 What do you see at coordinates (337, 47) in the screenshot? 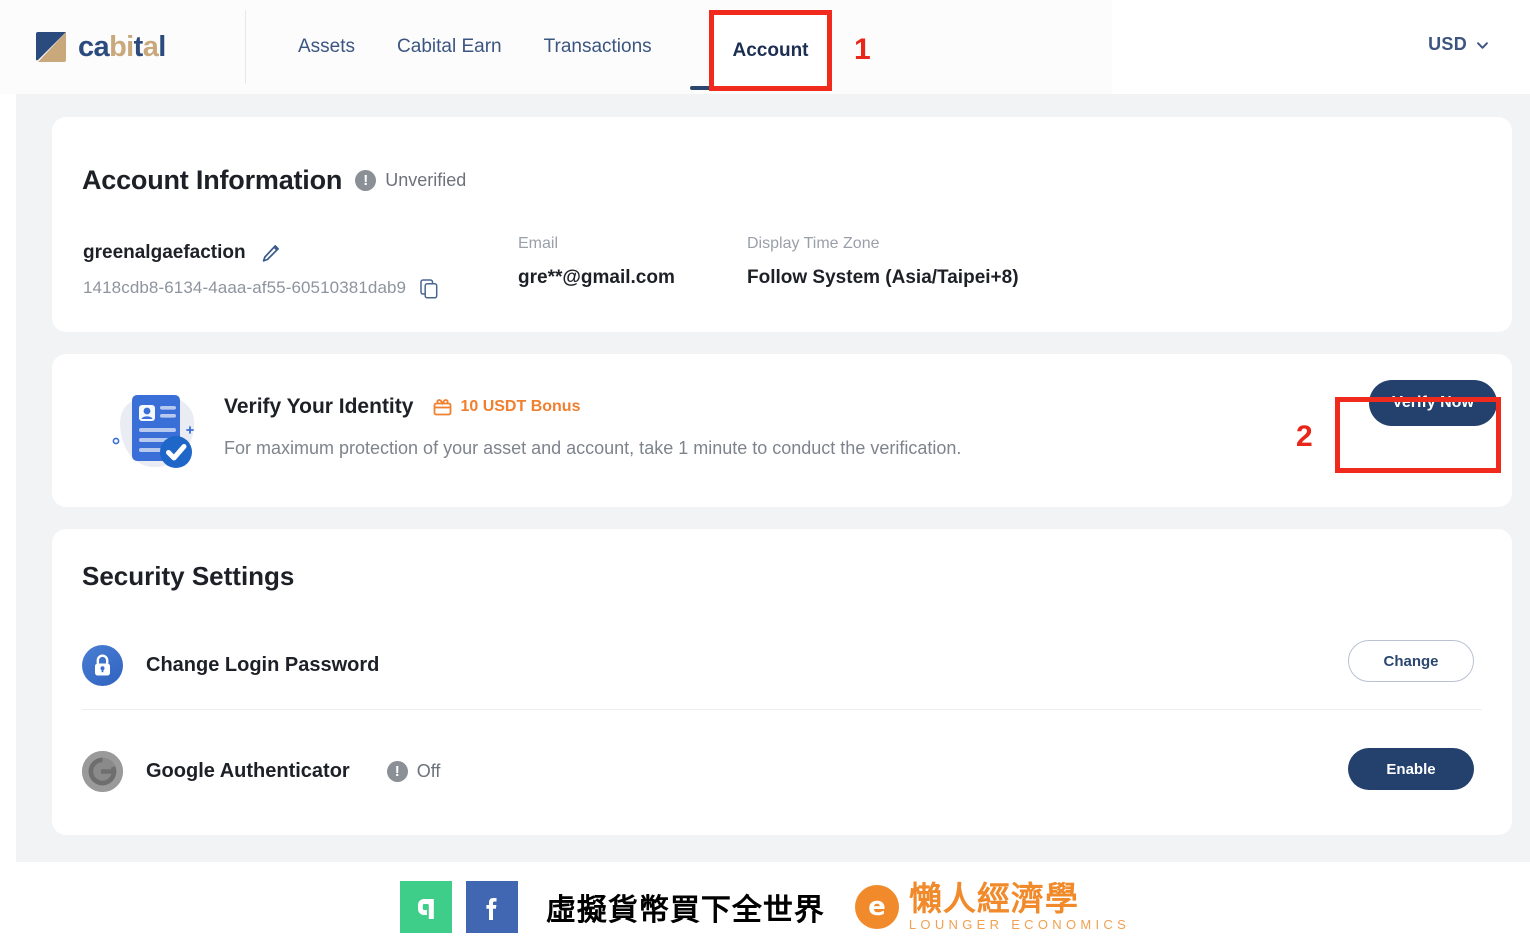
I see `nav-item-assets: Assets` at bounding box center [337, 47].